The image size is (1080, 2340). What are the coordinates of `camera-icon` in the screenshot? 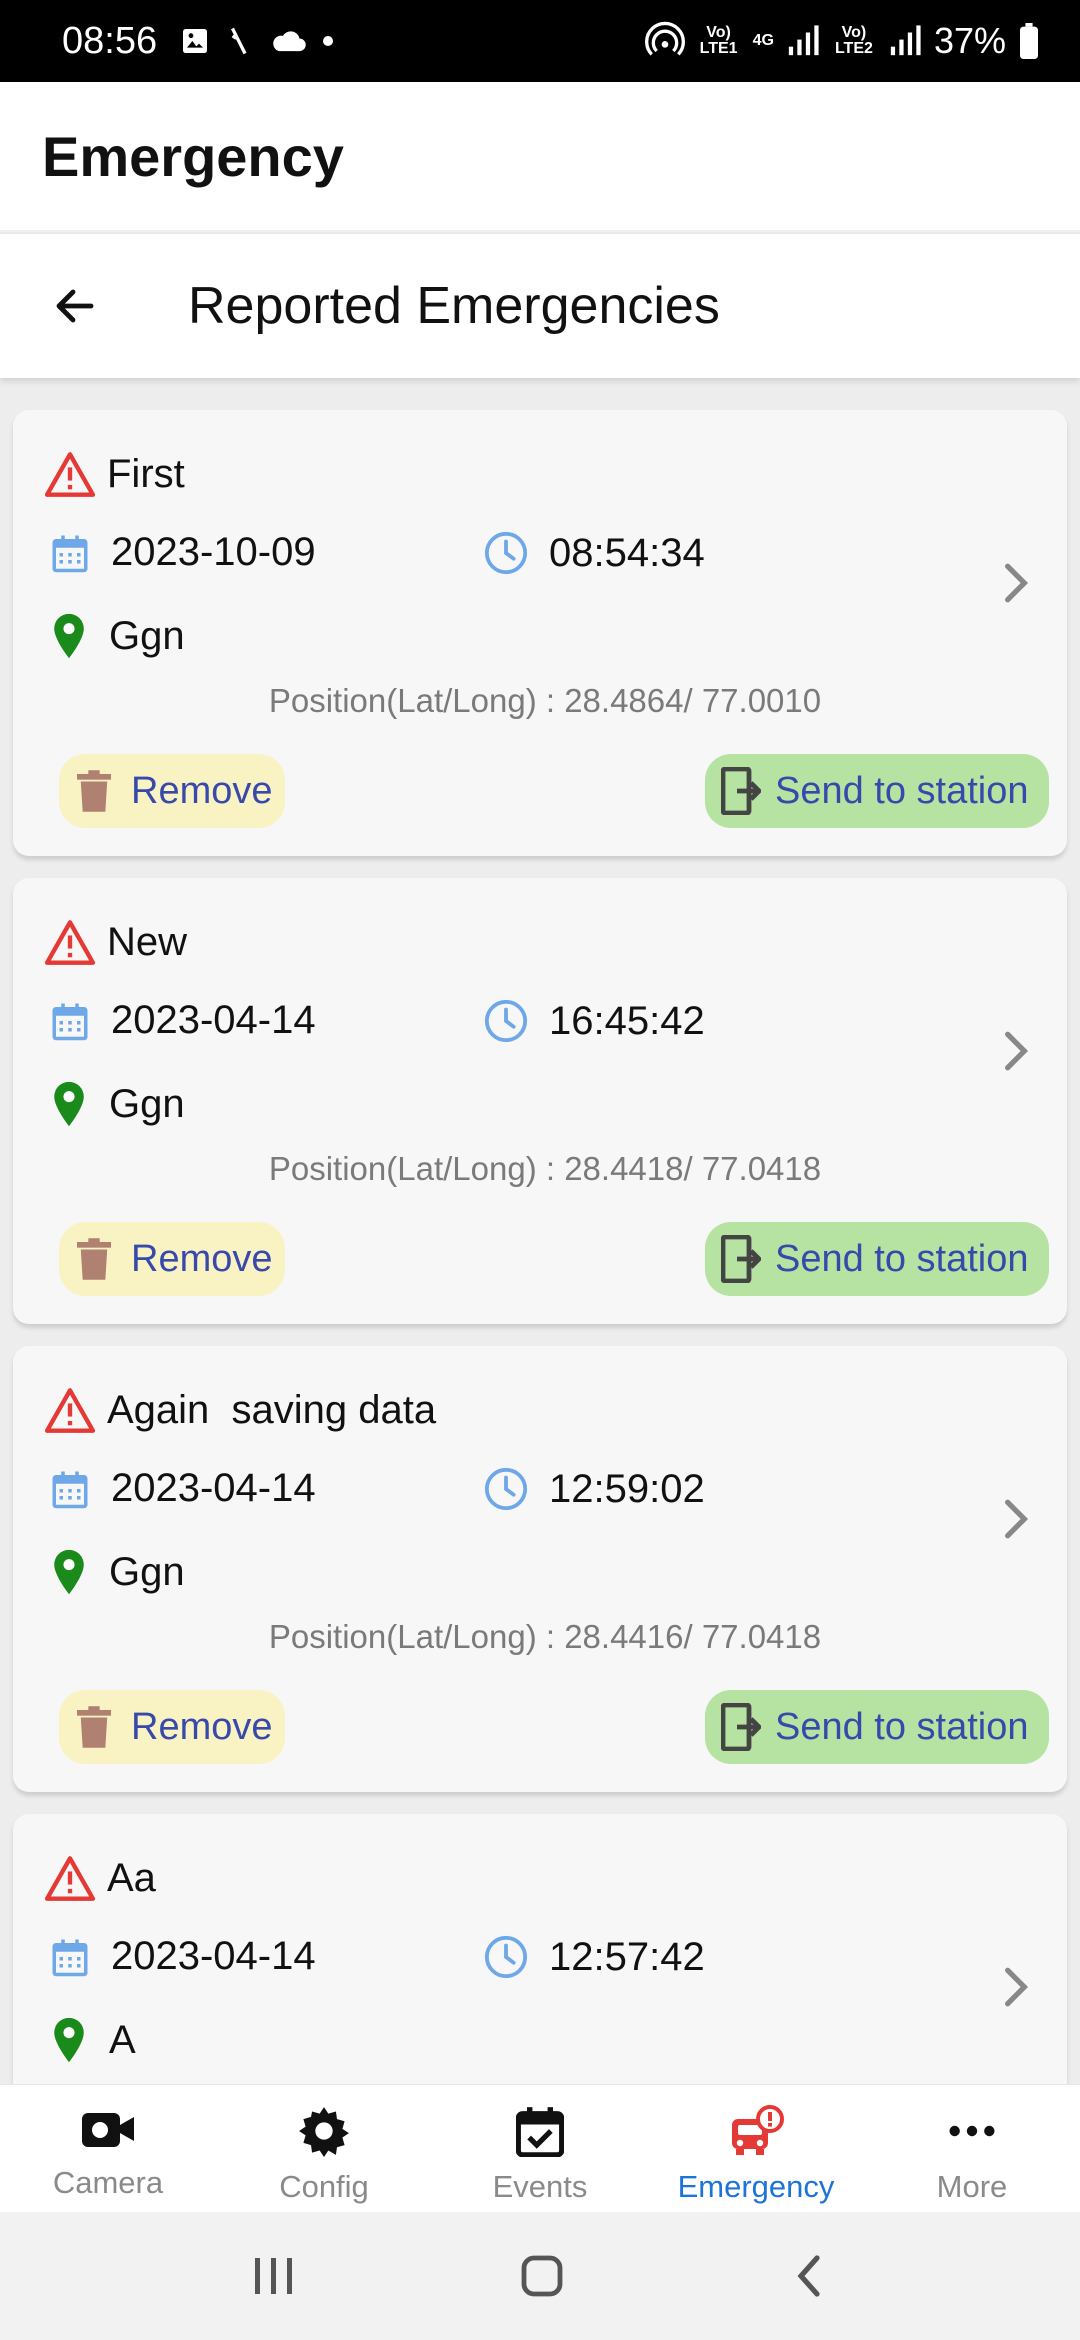 It's located at (108, 2130).